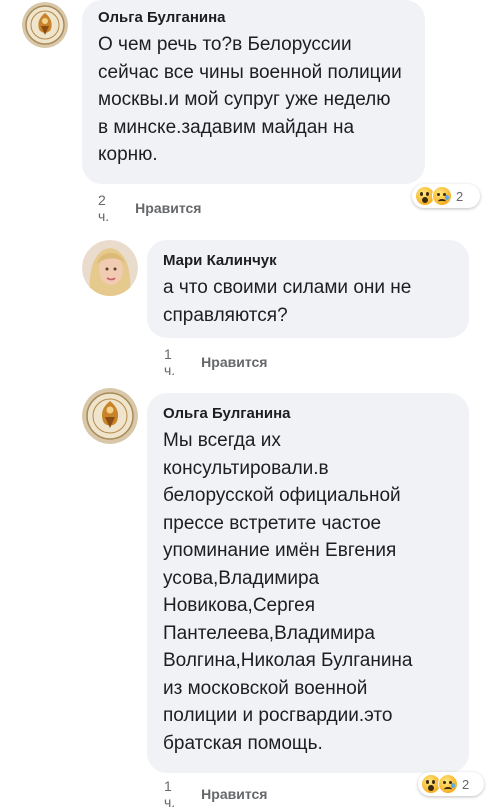  I want to click on comment-author: Мари Калинчук, so click(309, 261).